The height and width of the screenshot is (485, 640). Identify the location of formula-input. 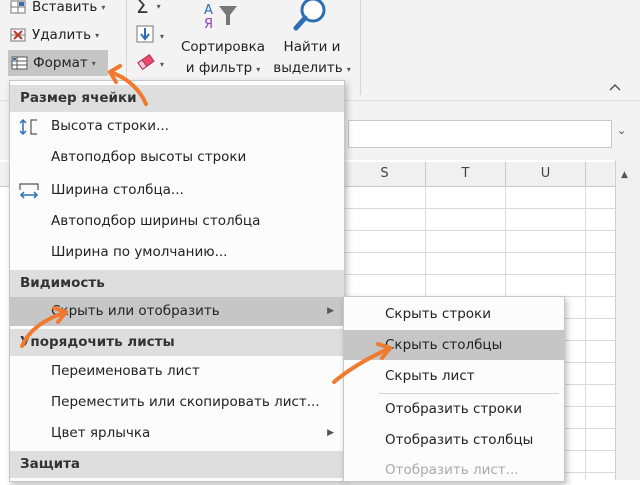
(480, 134).